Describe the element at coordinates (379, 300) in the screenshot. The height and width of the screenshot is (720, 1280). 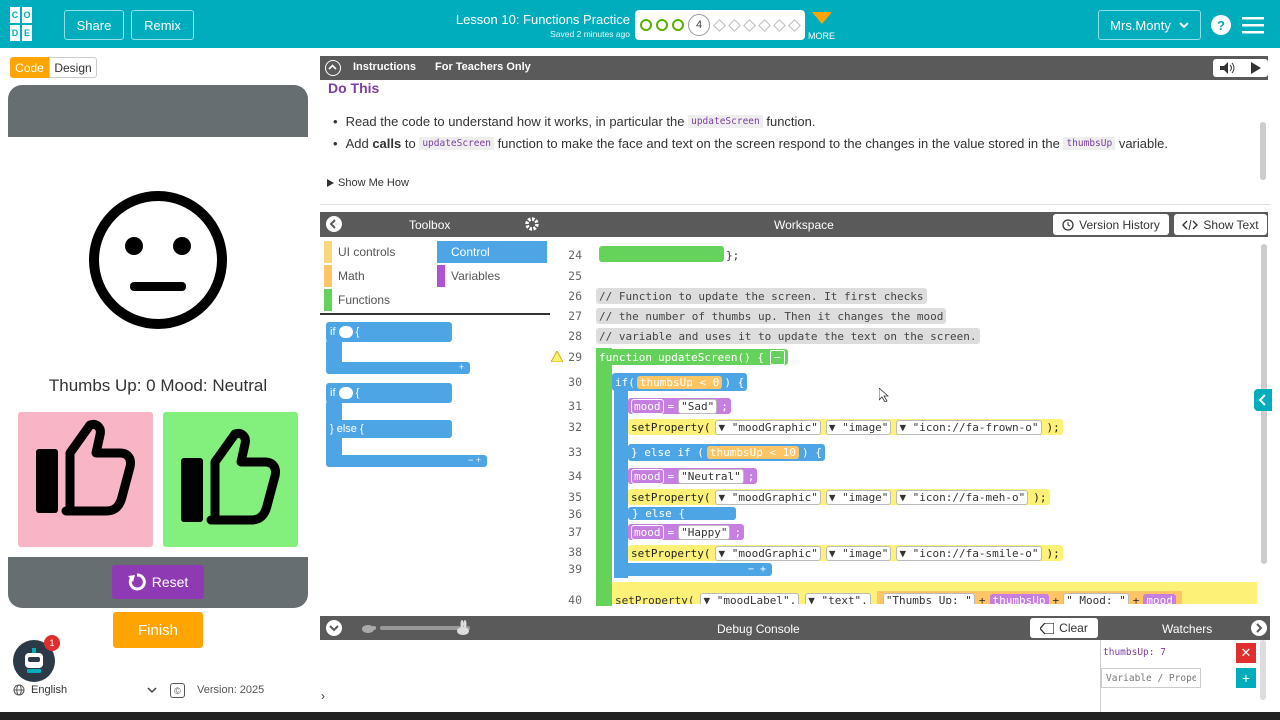
I see `category-functions: Functions` at that location.